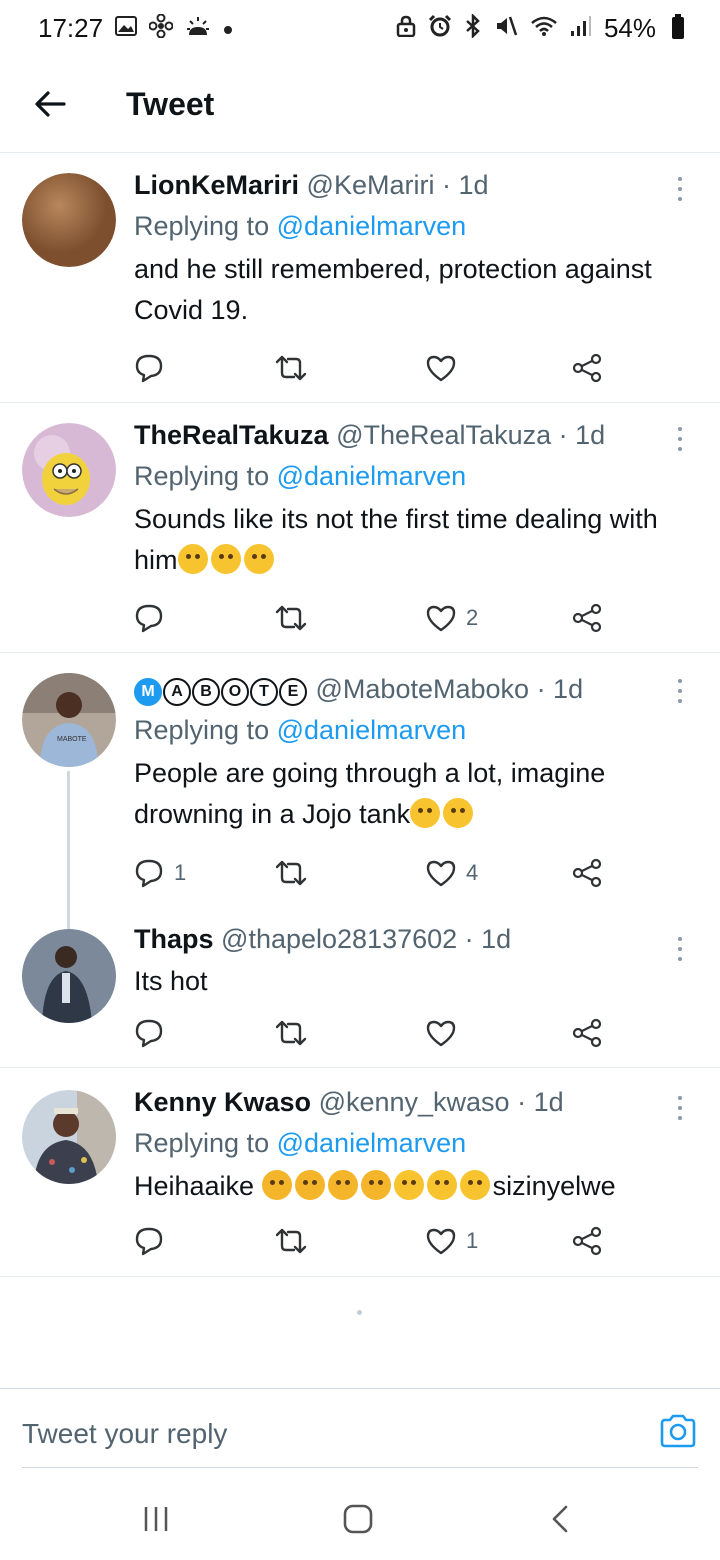 This screenshot has width=720, height=1560. I want to click on reply-button: 1, so click(160, 873).